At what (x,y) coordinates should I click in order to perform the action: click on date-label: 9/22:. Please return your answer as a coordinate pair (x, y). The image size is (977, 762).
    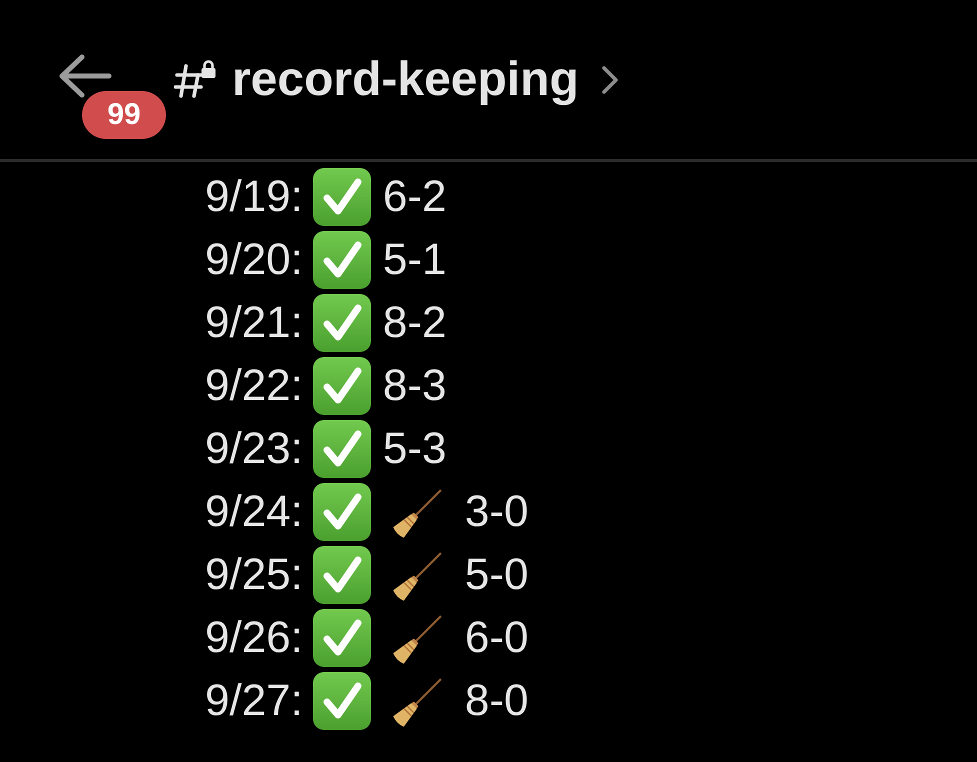
    Looking at the image, I should click on (254, 386).